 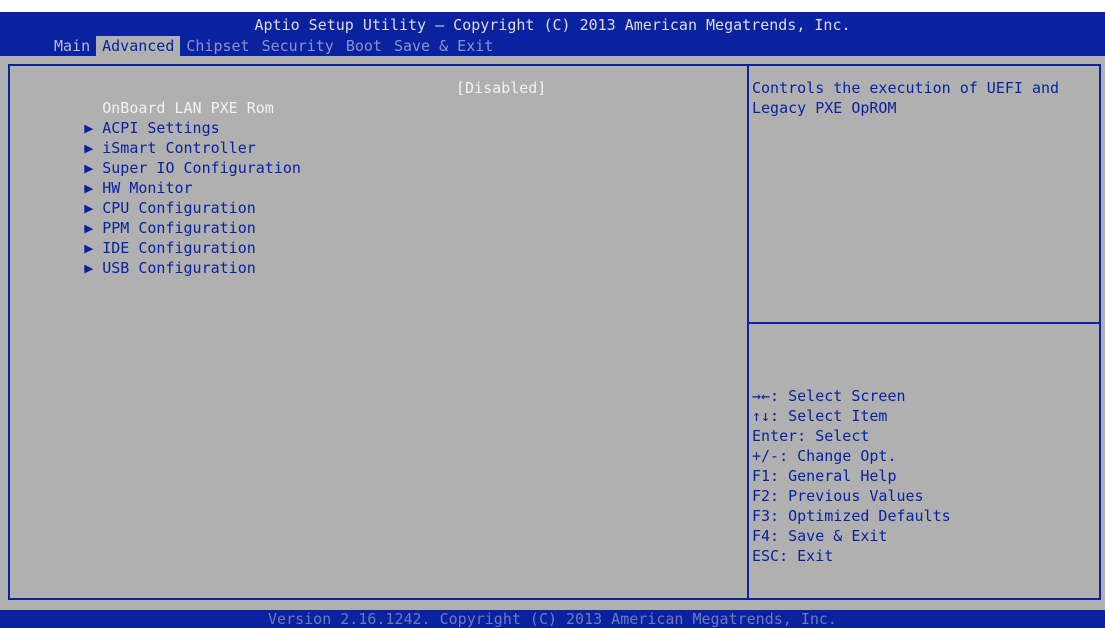 I want to click on menu-item-super-io-configuration: ▶ Super IO Configuration, so click(x=372, y=157).